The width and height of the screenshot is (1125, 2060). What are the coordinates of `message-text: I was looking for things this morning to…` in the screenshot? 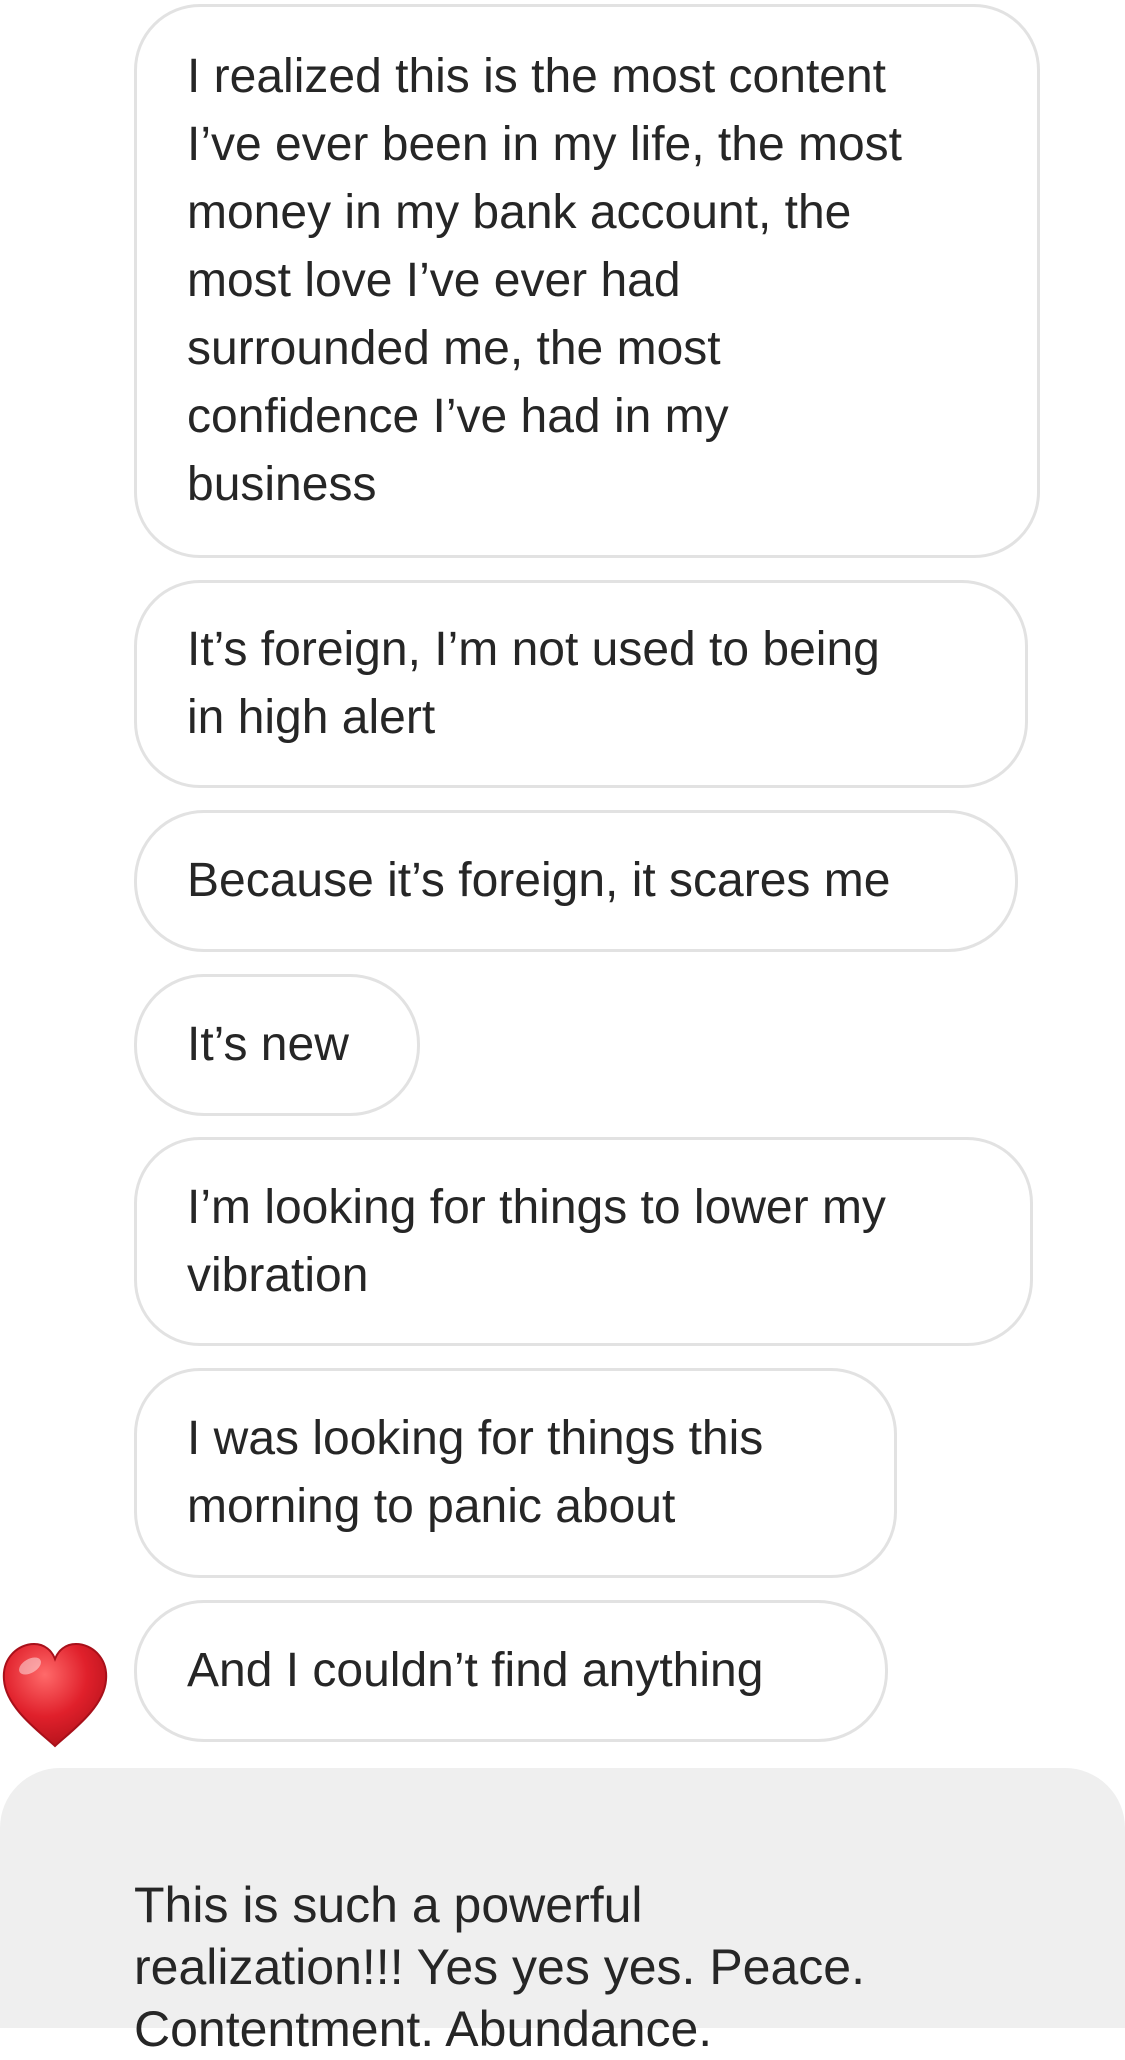 It's located at (475, 1472).